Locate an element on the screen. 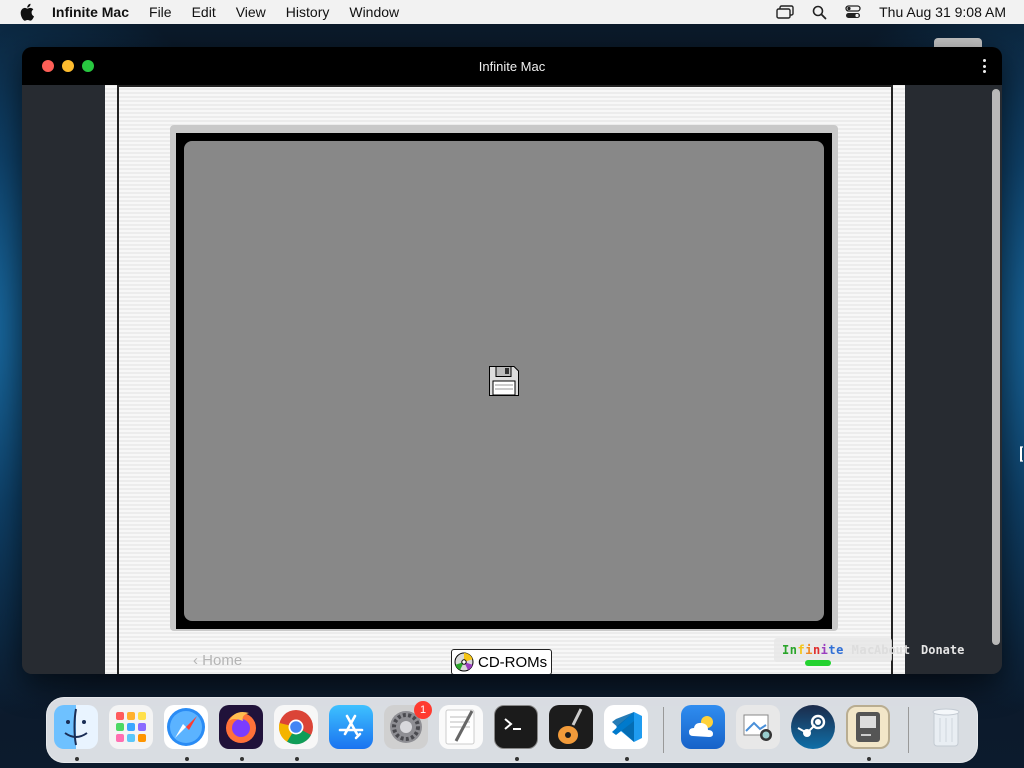 The image size is (1024, 768). zoom-window-button is located at coordinates (88, 66).